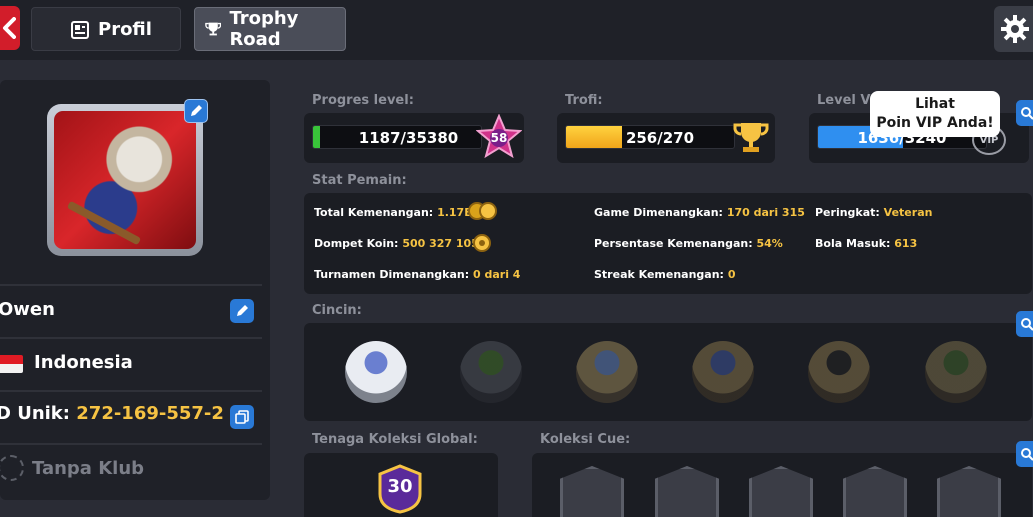  Describe the element at coordinates (935, 104) in the screenshot. I see `tooltip-line1: Lihat` at that location.